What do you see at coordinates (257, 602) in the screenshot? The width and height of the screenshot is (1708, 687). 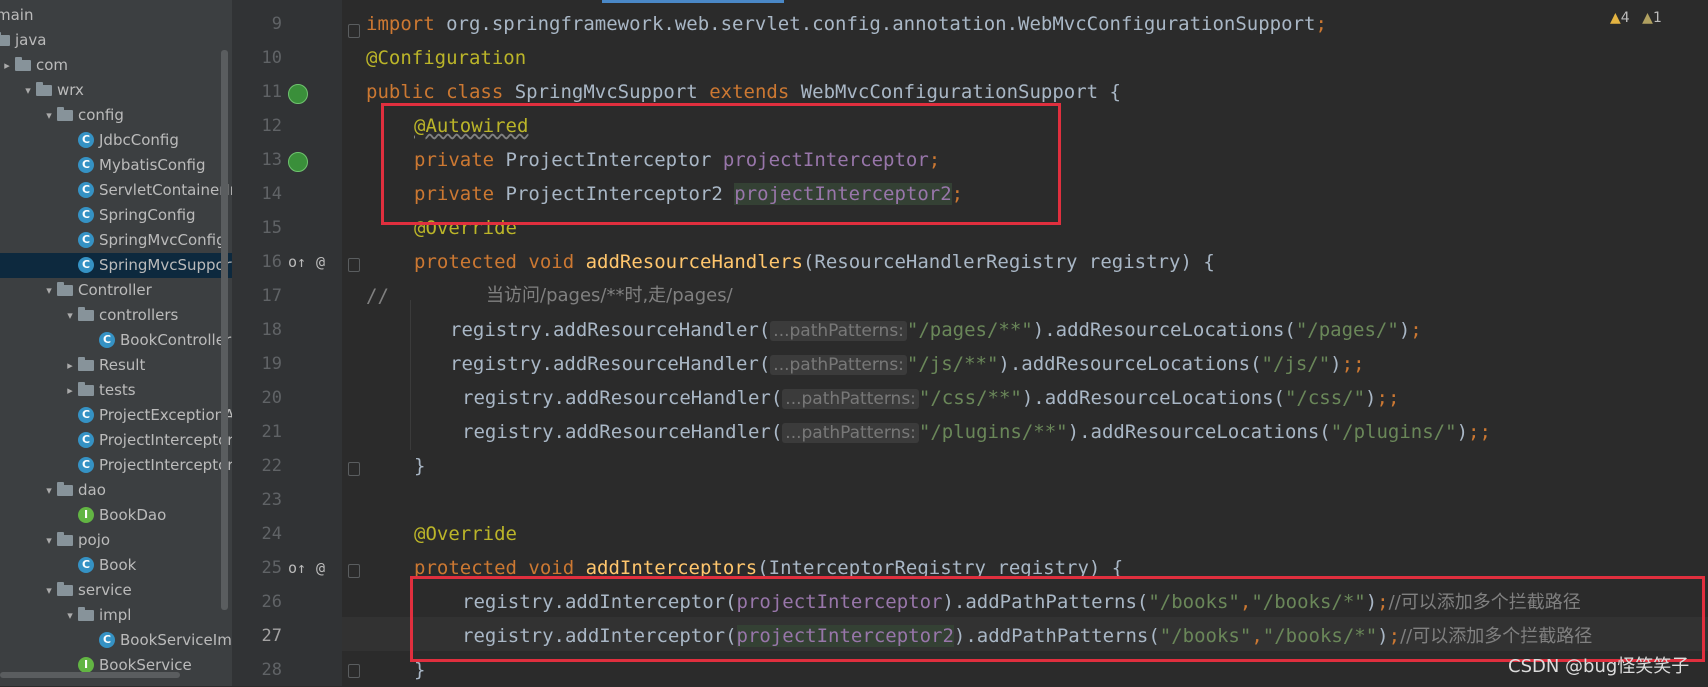 I see `line-number: 26` at bounding box center [257, 602].